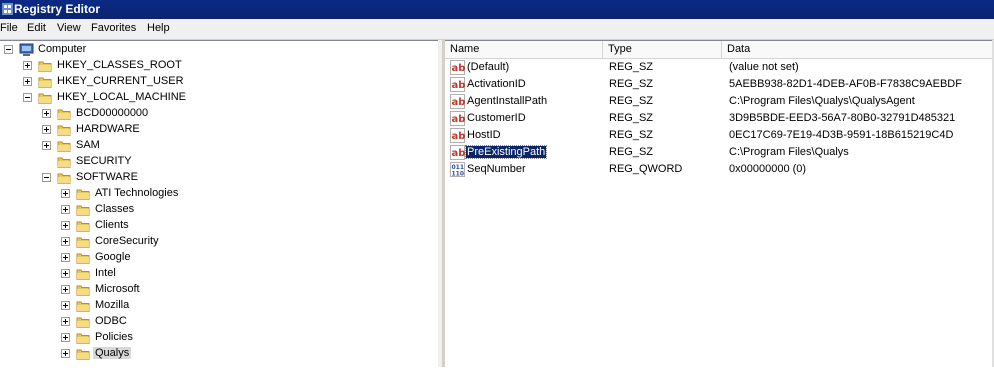  I want to click on value-data: C:\Program Files\Qualys, so click(789, 152).